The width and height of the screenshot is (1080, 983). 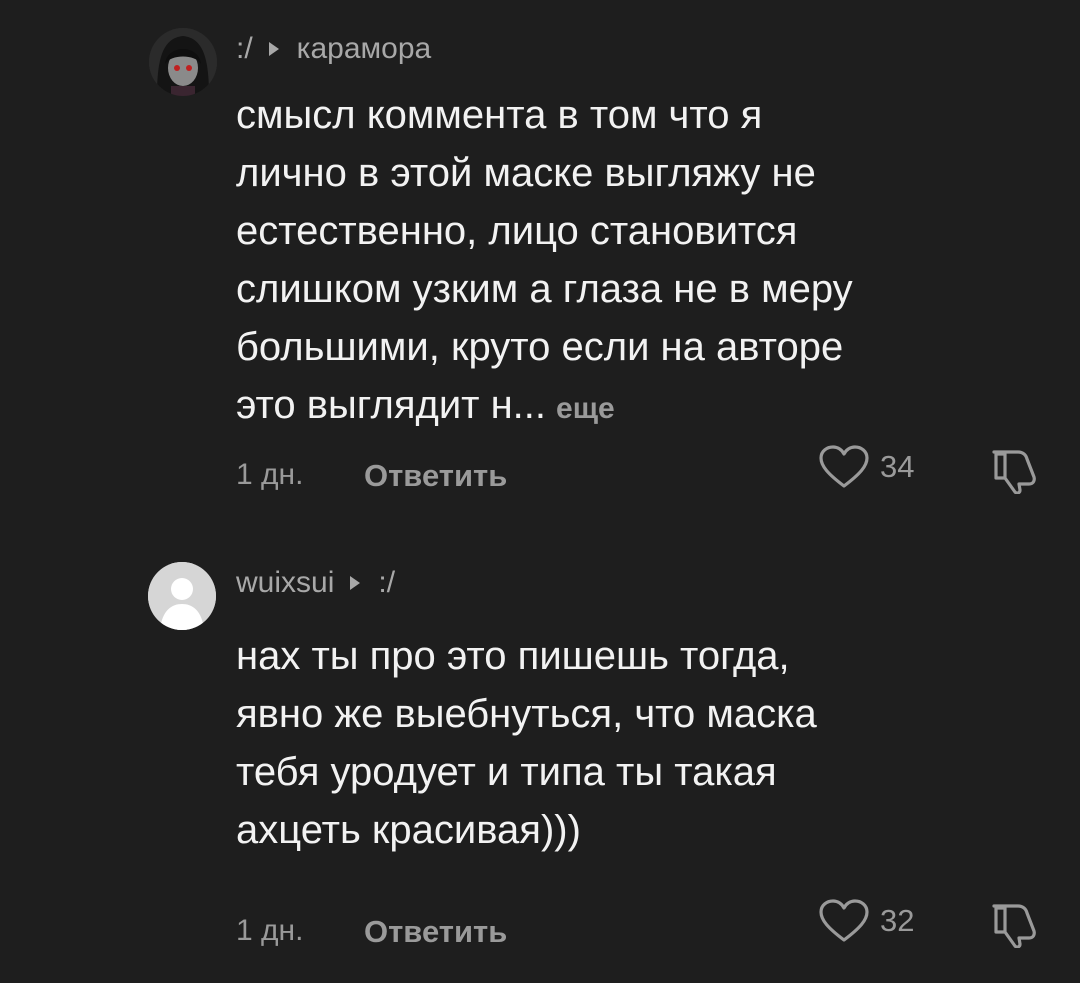 What do you see at coordinates (897, 920) in the screenshot?
I see `like-count: 32` at bounding box center [897, 920].